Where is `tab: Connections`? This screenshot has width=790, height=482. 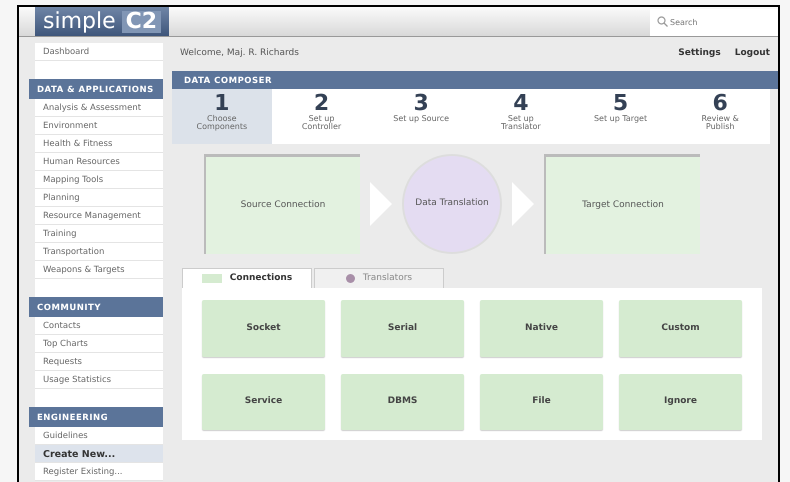
tab: Connections is located at coordinates (247, 278).